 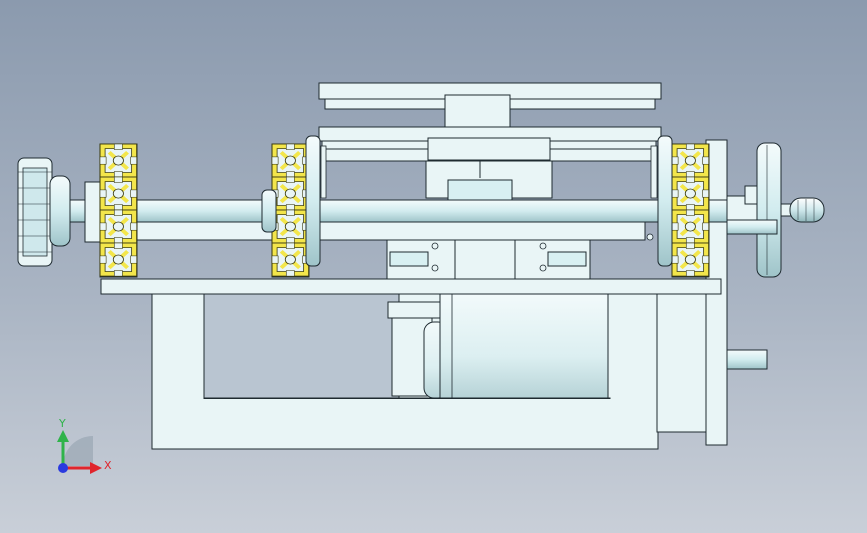 I want to click on deck-plate, so click(x=411, y=286).